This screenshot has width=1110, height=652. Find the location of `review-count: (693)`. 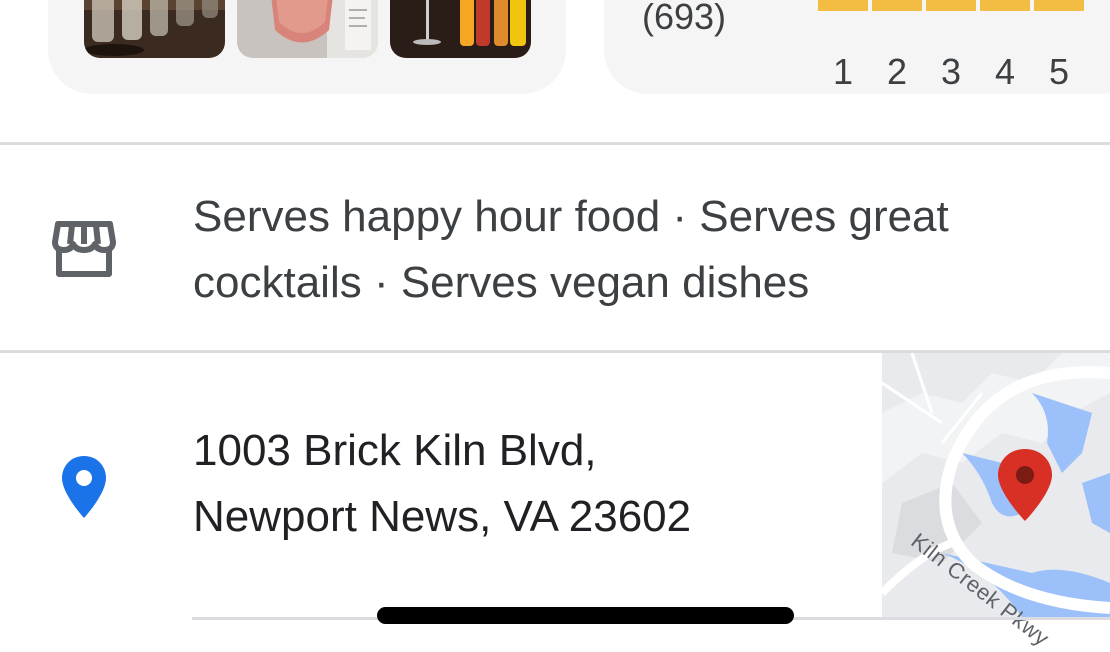

review-count: (693) is located at coordinates (684, 18).